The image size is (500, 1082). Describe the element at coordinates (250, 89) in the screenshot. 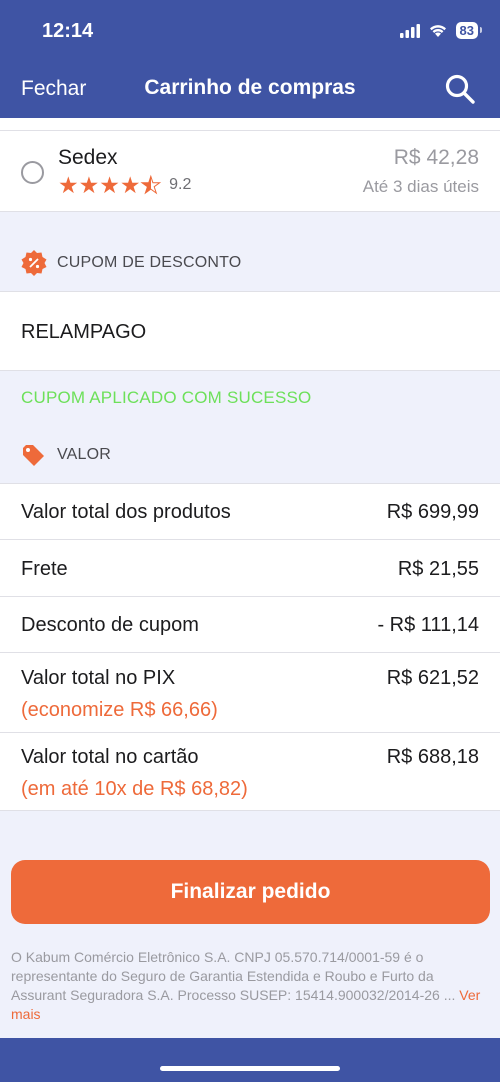

I see `nav-bar: Carrinho de compras Fechar` at that location.